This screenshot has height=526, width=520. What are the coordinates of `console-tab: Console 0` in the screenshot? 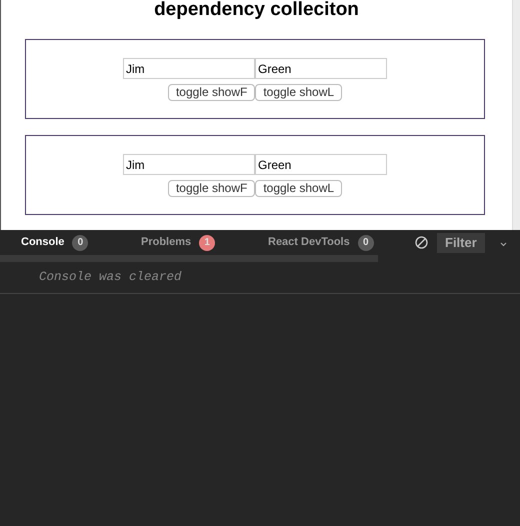 It's located at (60, 242).